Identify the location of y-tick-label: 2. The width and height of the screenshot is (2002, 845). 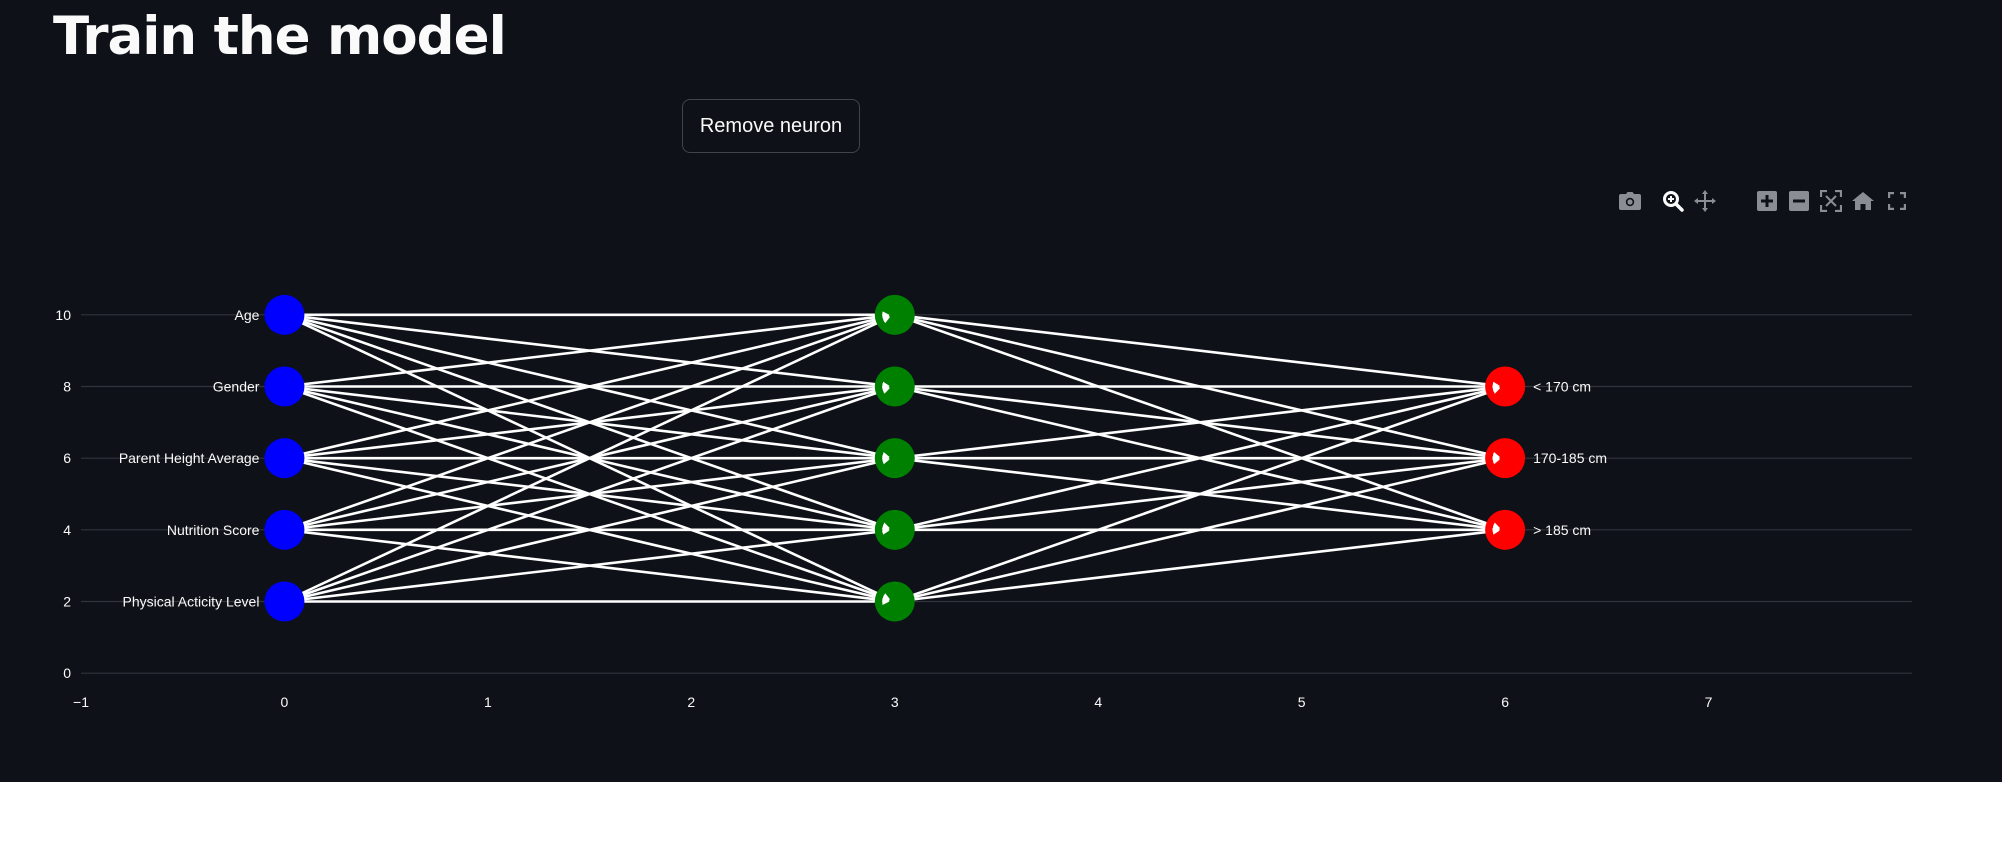
(67, 602).